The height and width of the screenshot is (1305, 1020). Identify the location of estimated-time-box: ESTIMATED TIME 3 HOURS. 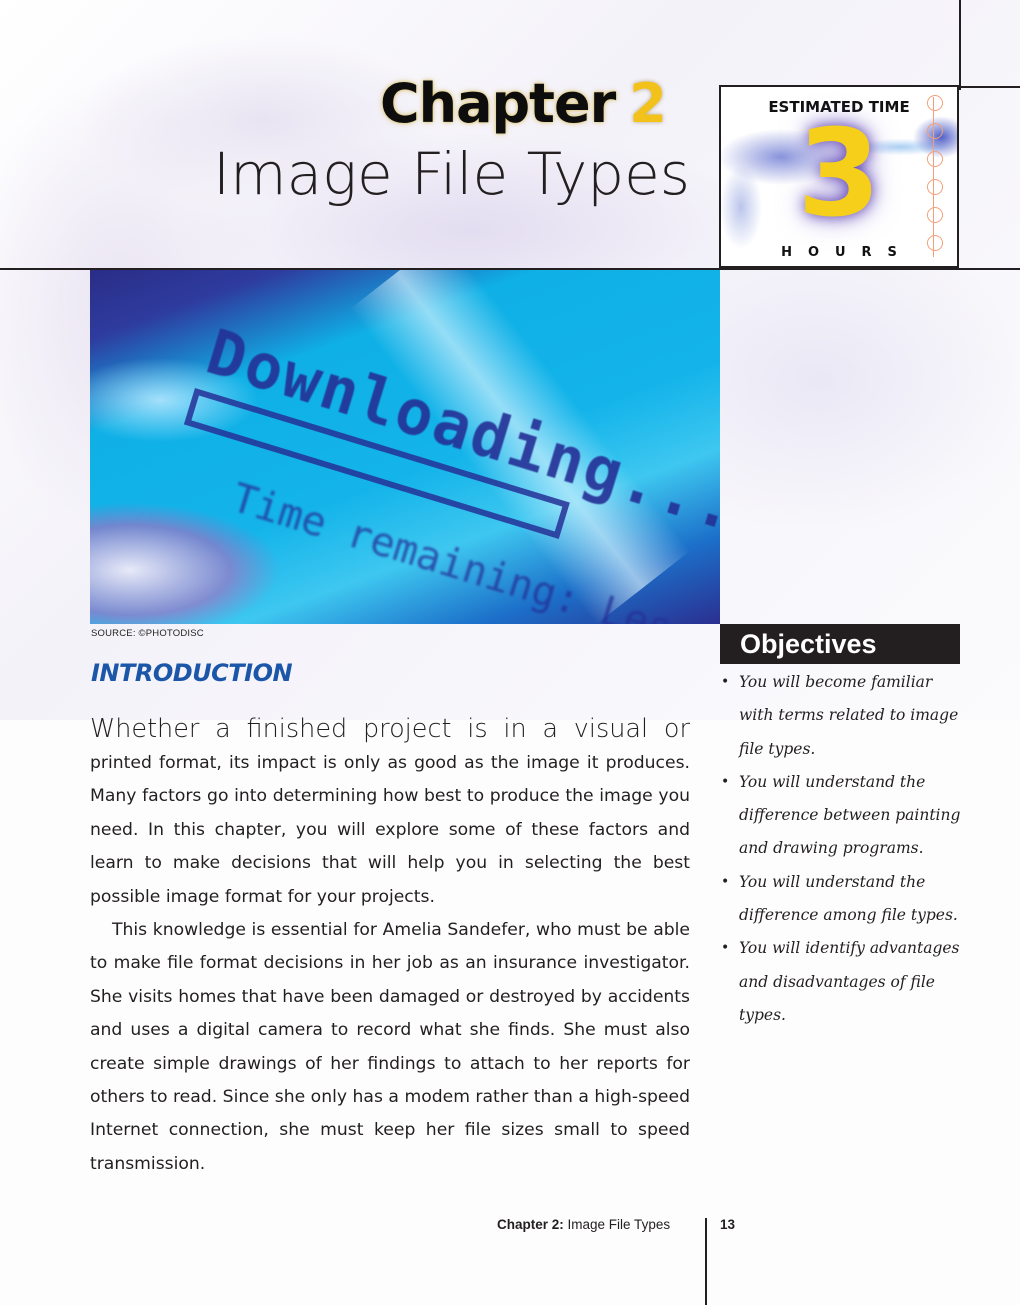
(839, 176).